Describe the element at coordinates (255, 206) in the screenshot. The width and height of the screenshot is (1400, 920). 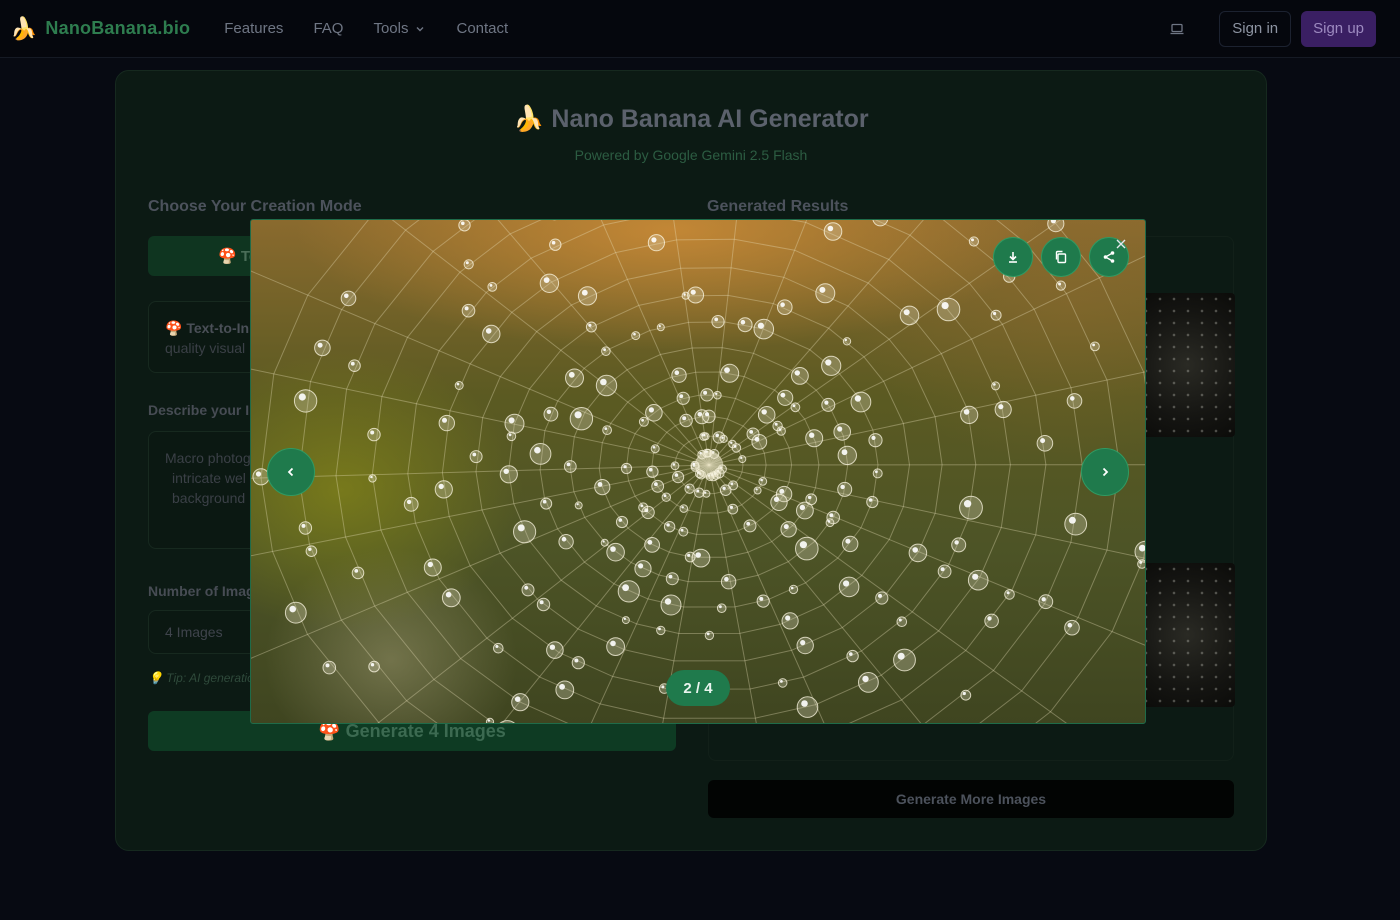
I see `creation-mode-heading: Choose Your Creation Mode` at that location.